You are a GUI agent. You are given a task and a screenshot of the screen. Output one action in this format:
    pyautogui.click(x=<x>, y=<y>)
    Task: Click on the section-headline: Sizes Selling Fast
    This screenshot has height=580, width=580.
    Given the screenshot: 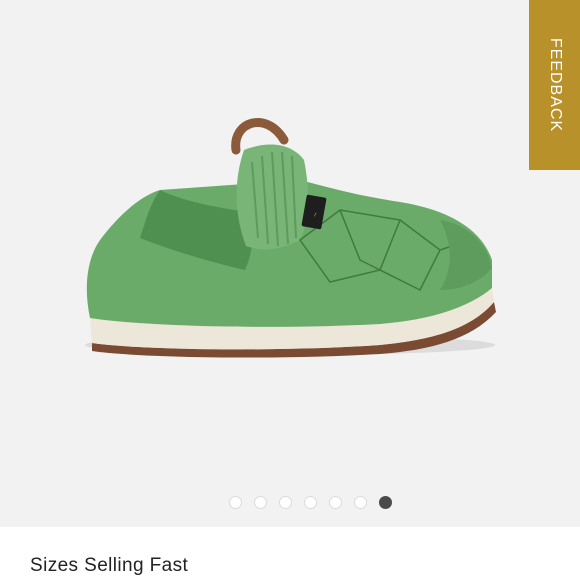 What is the action you would take?
    pyautogui.click(x=109, y=565)
    